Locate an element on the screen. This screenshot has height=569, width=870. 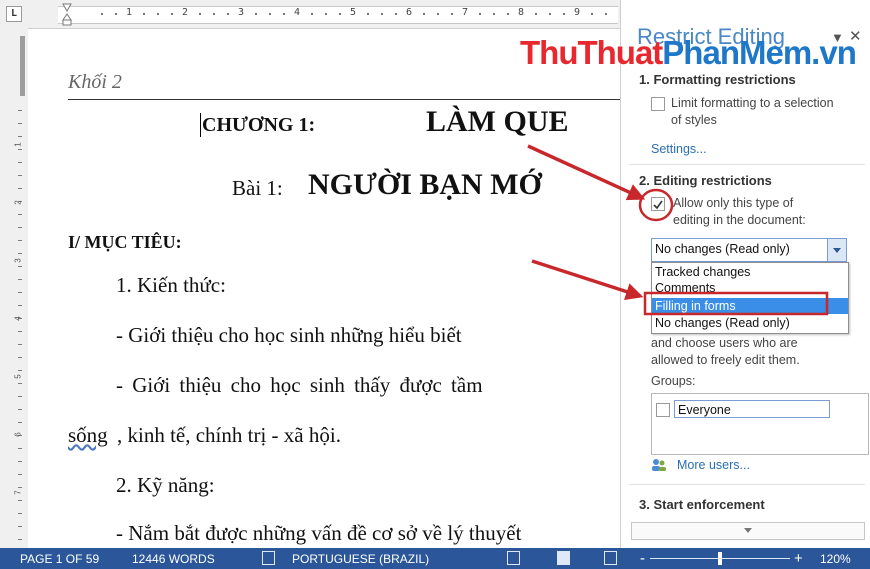
watermark-part: ThuThuat is located at coordinates (591, 52).